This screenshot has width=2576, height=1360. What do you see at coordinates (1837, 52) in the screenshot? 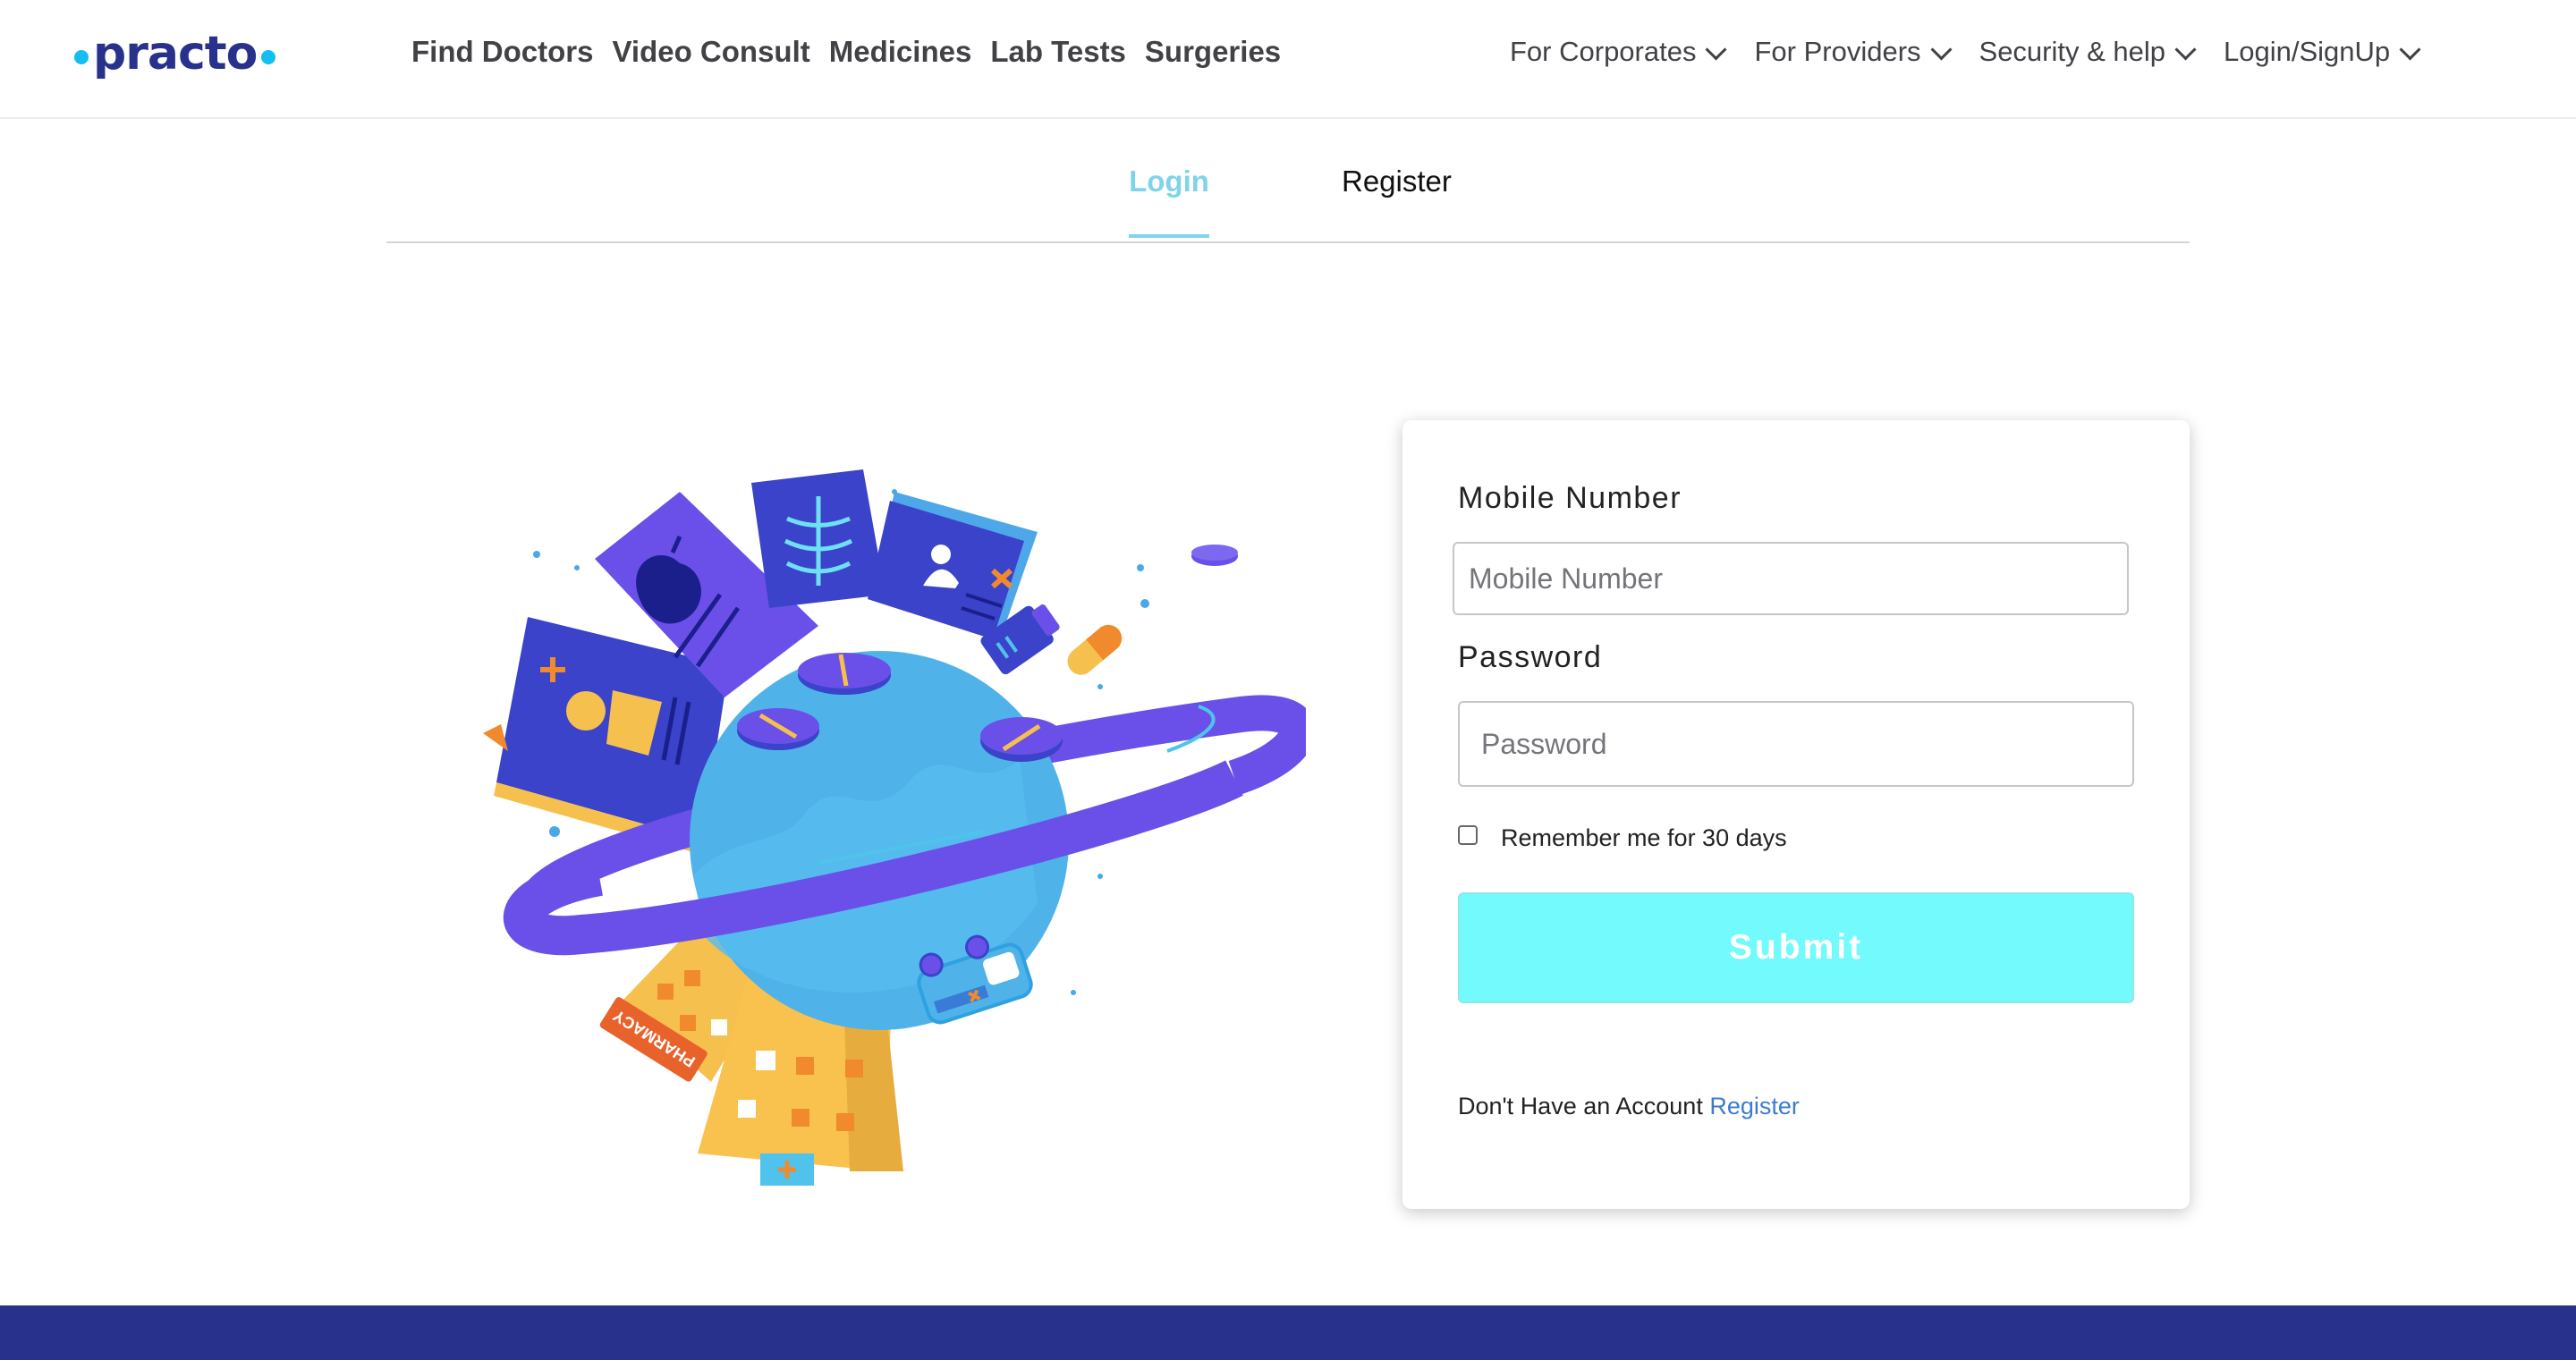
I see `nav-for-providers-label: For Providers` at bounding box center [1837, 52].